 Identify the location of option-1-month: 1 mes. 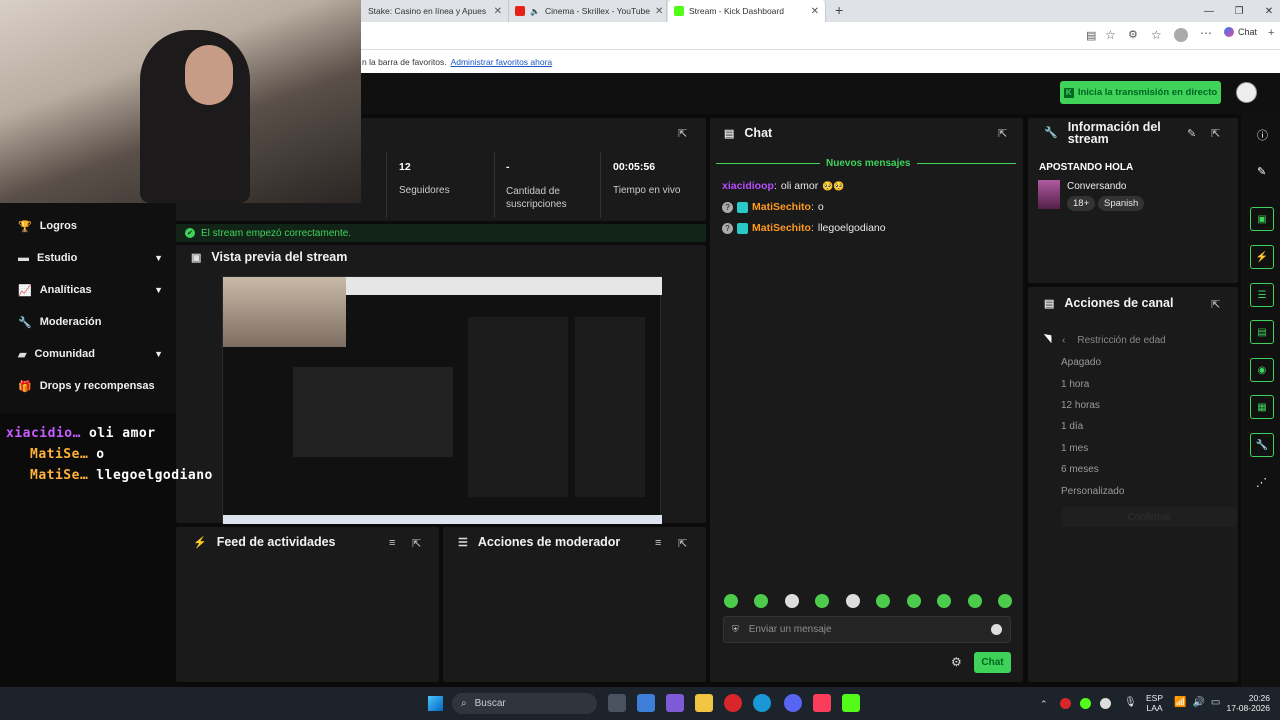
(1074, 448).